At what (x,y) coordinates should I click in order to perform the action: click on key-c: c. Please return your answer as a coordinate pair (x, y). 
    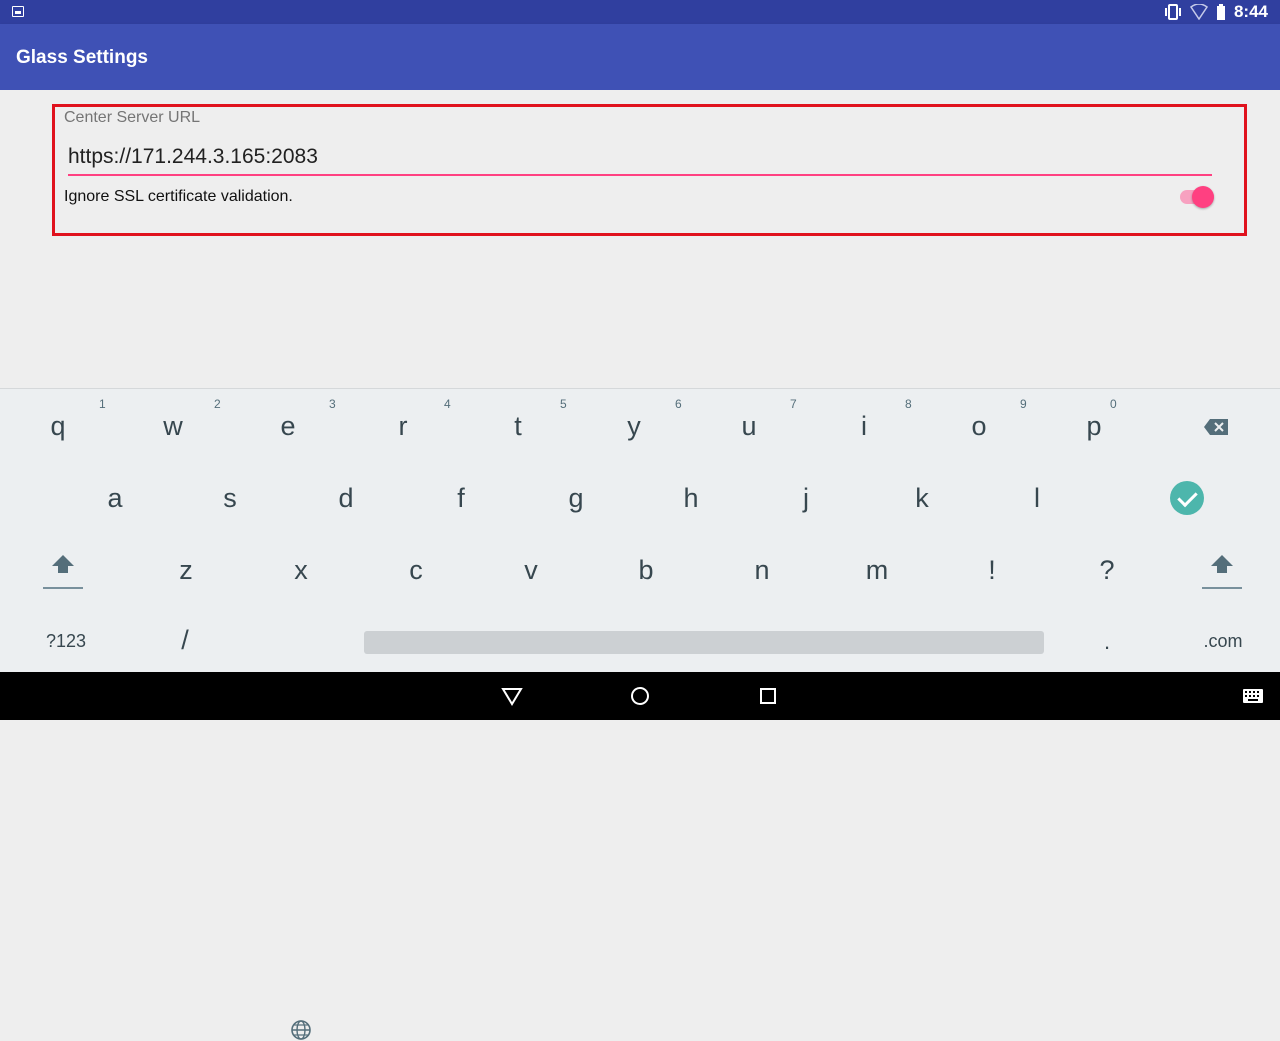
    Looking at the image, I should click on (416, 570).